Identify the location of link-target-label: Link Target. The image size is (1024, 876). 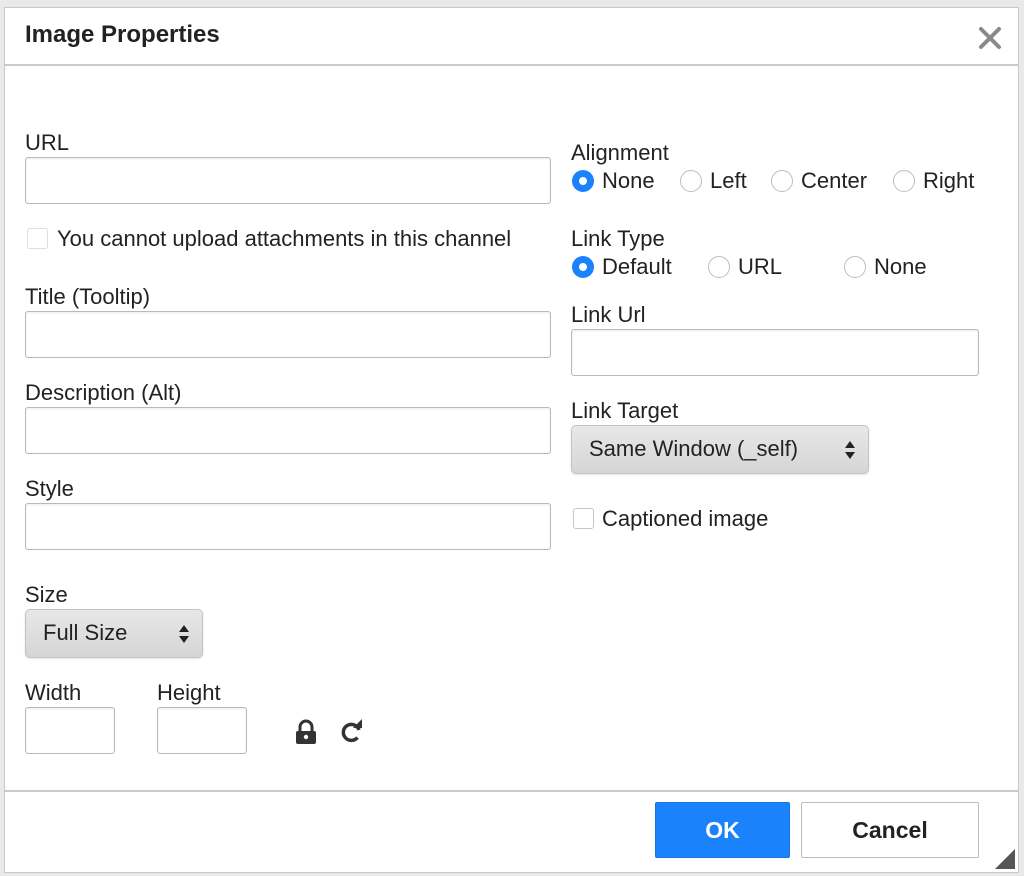
(625, 410).